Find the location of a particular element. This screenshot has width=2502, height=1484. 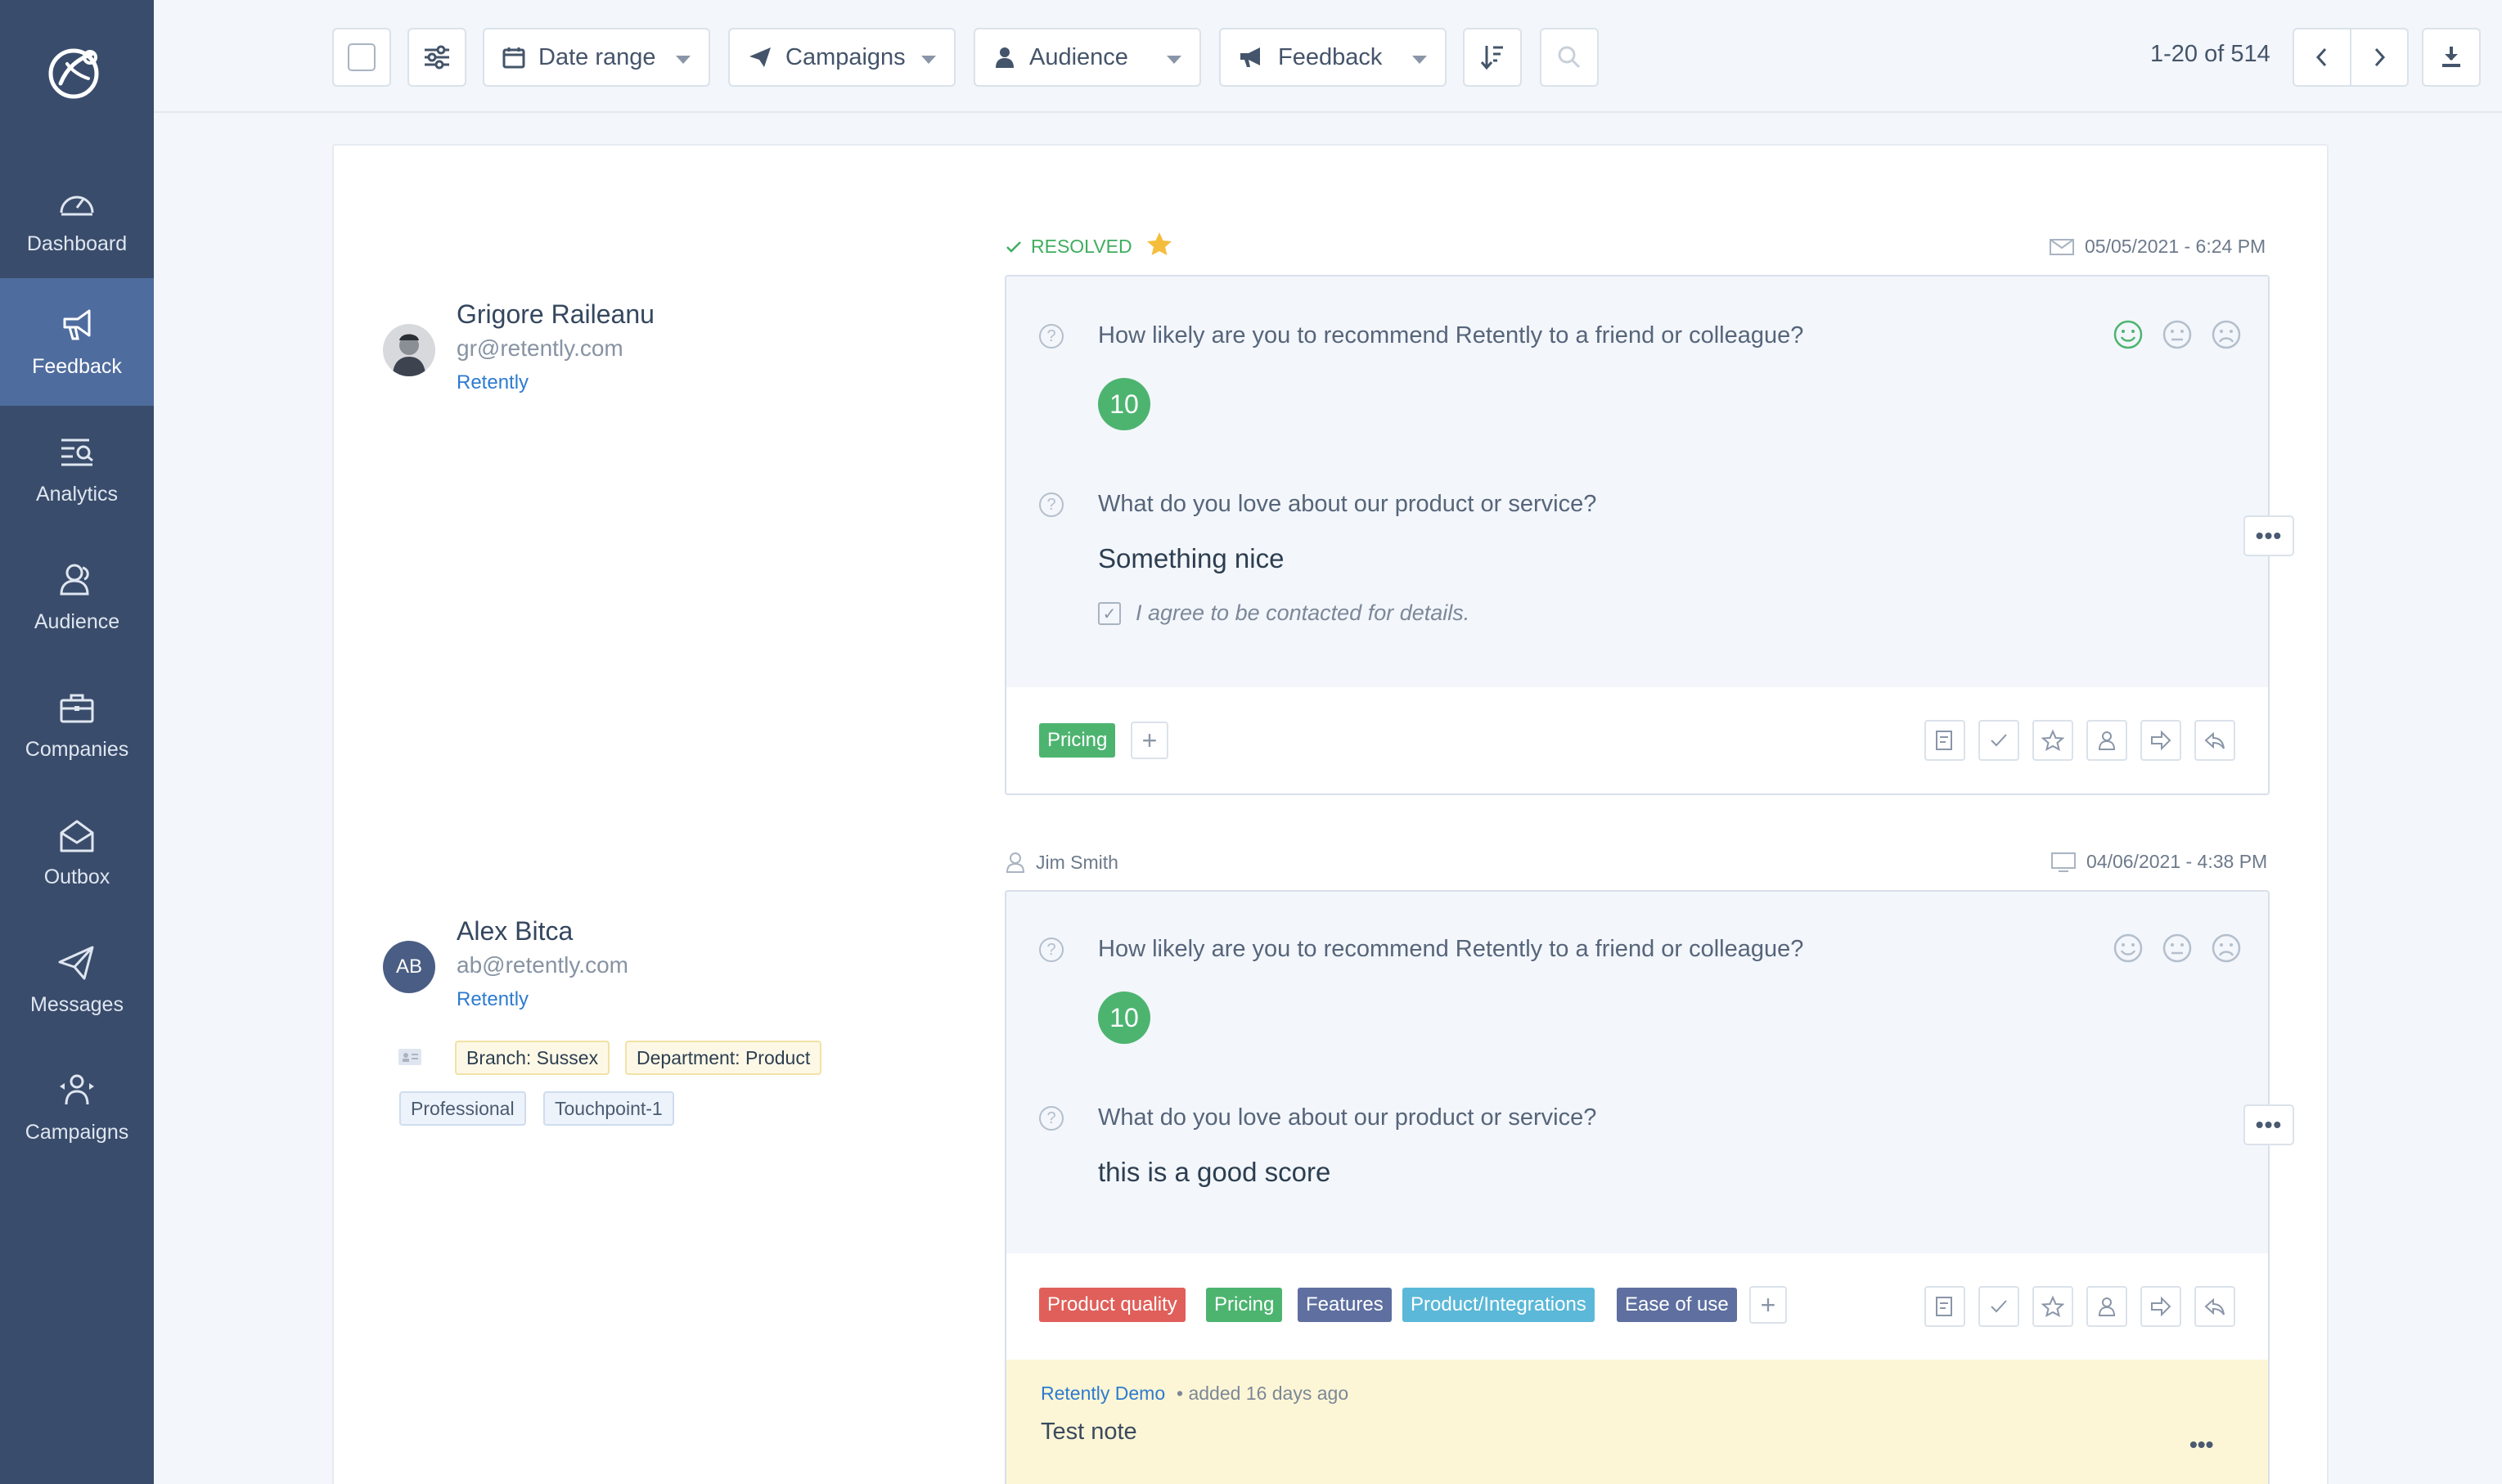

forward-icon is located at coordinates (2161, 1306).